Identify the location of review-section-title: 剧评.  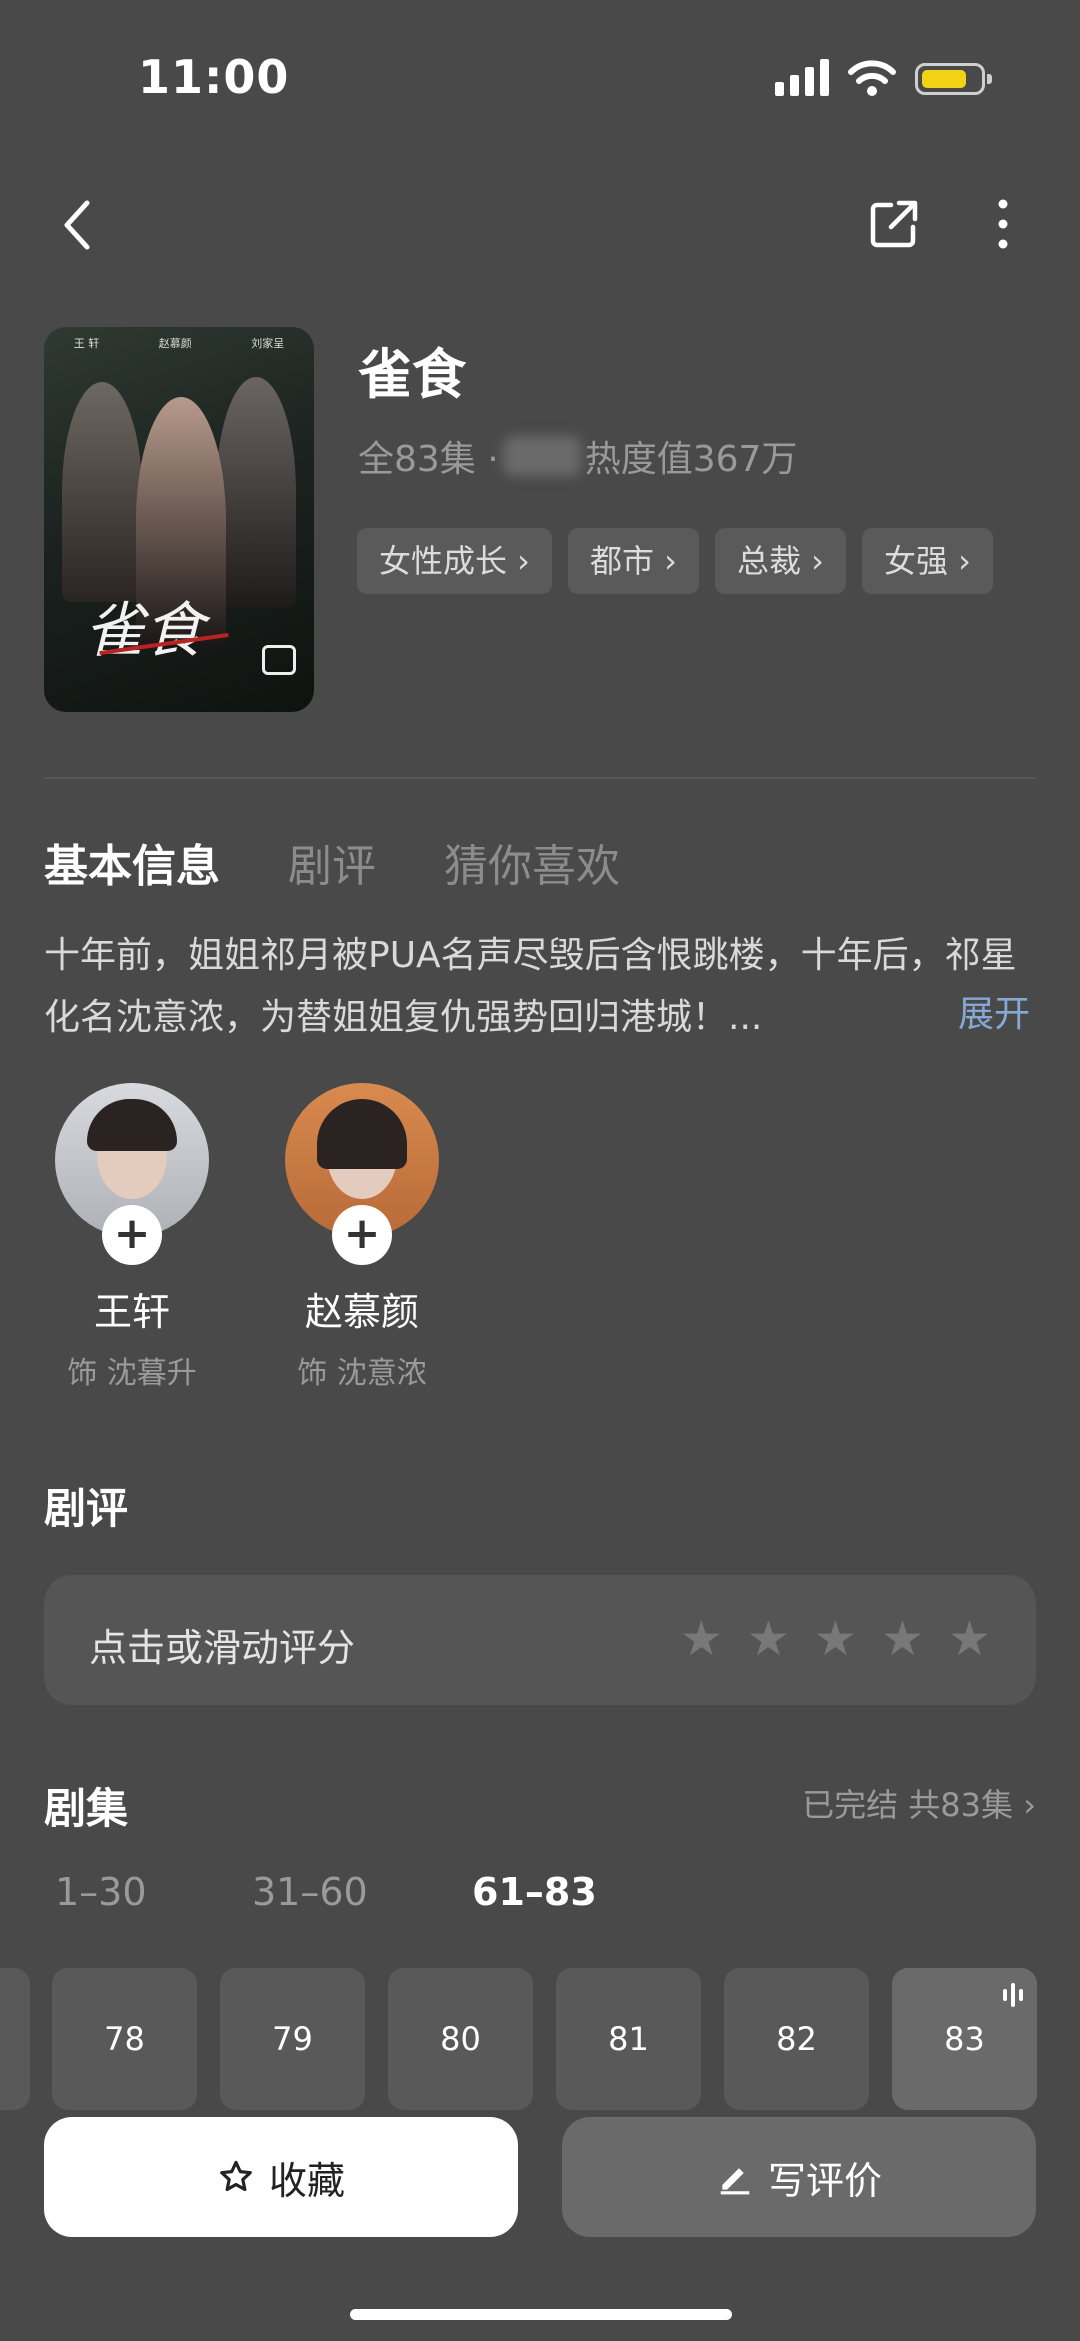
(86, 1508).